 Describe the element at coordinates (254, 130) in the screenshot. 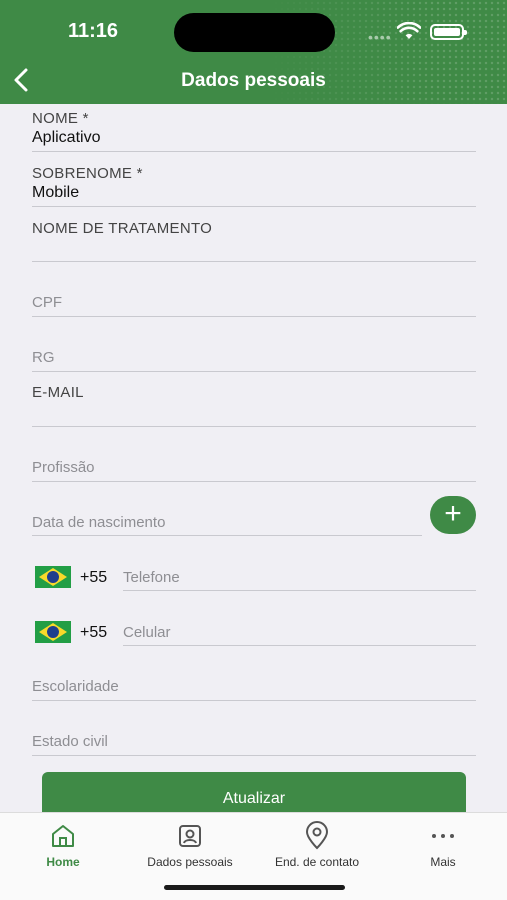

I see `nome-field: NOME * Aplicativo` at that location.